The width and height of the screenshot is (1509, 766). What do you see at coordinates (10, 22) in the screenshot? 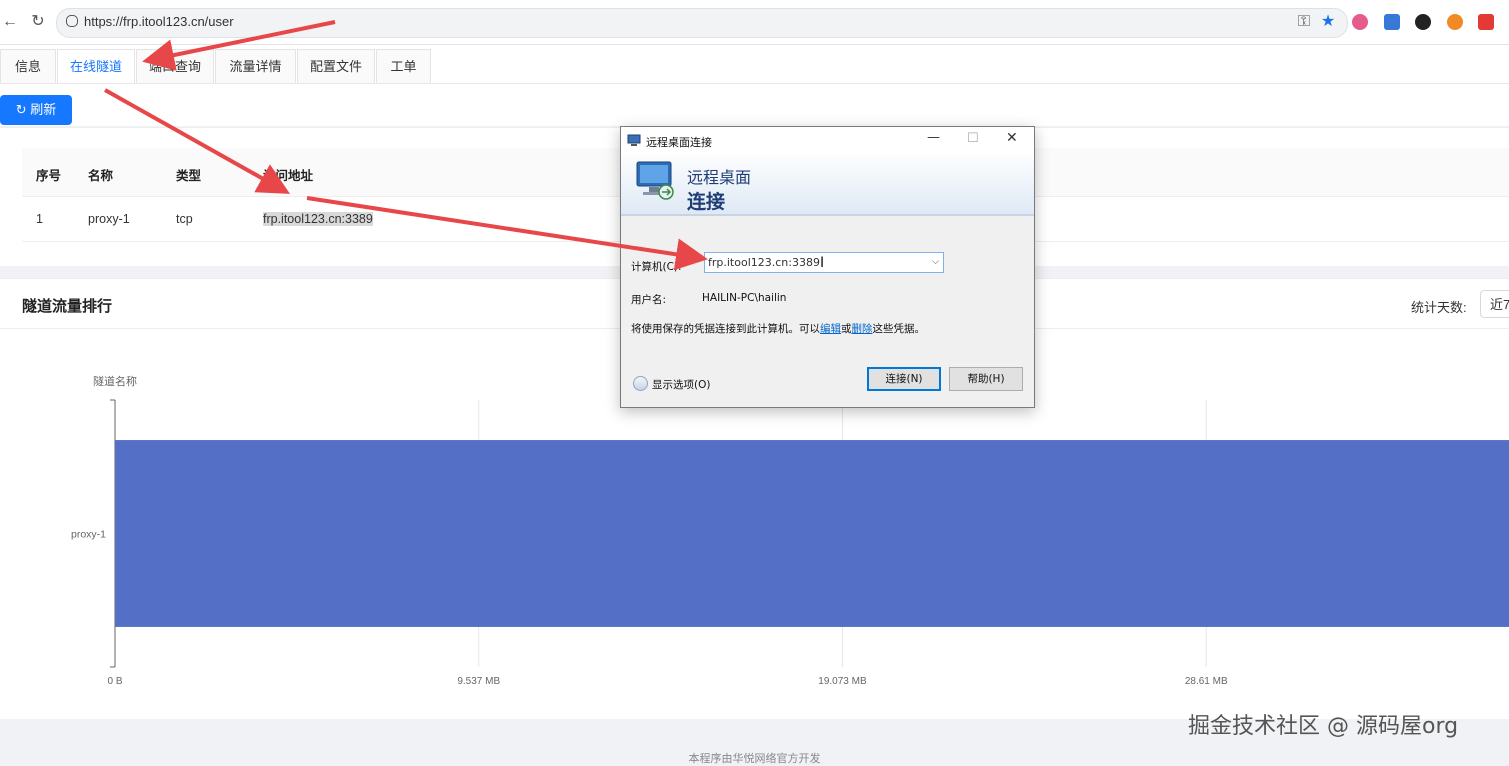
I see `back-icon: ←` at bounding box center [10, 22].